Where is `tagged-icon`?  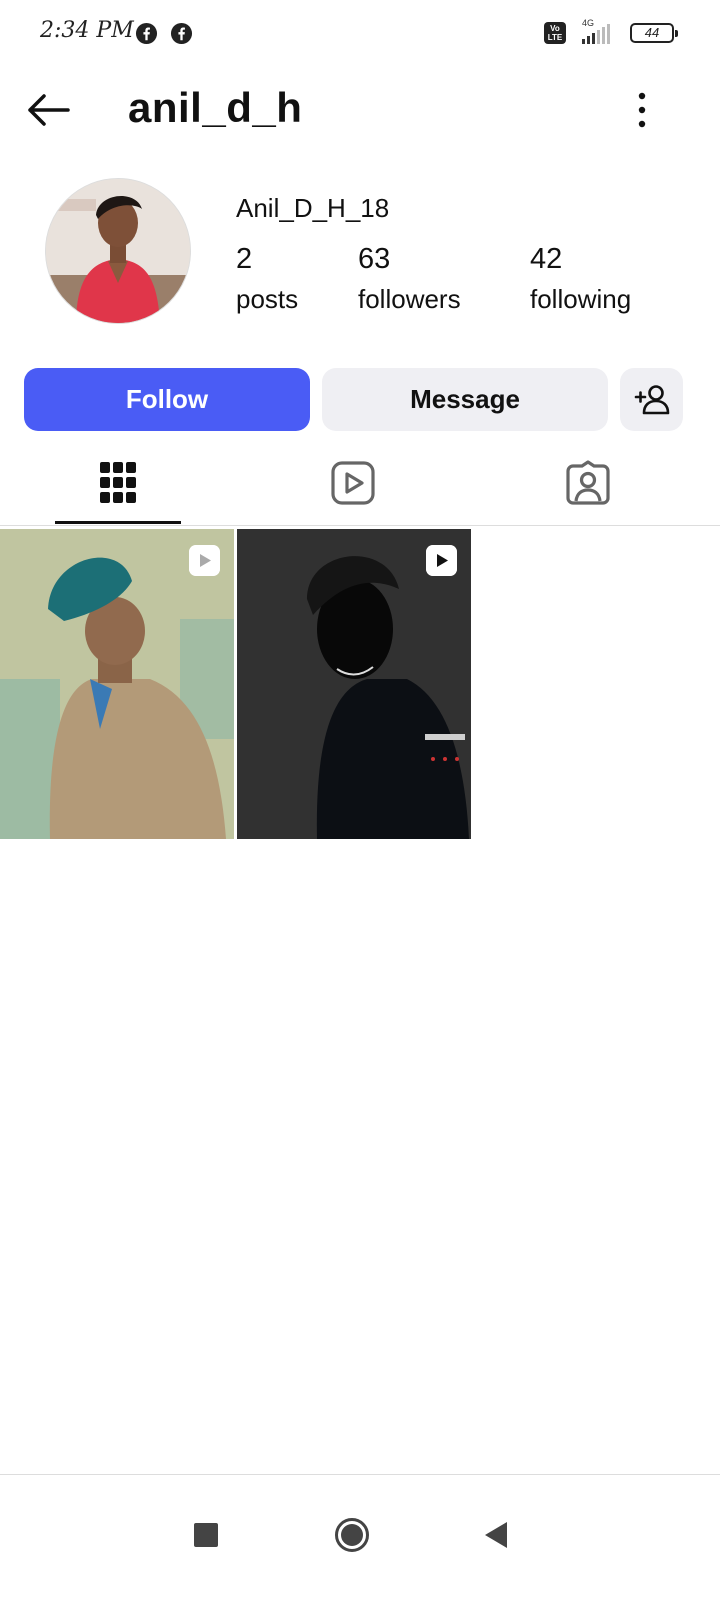 tagged-icon is located at coordinates (588, 482).